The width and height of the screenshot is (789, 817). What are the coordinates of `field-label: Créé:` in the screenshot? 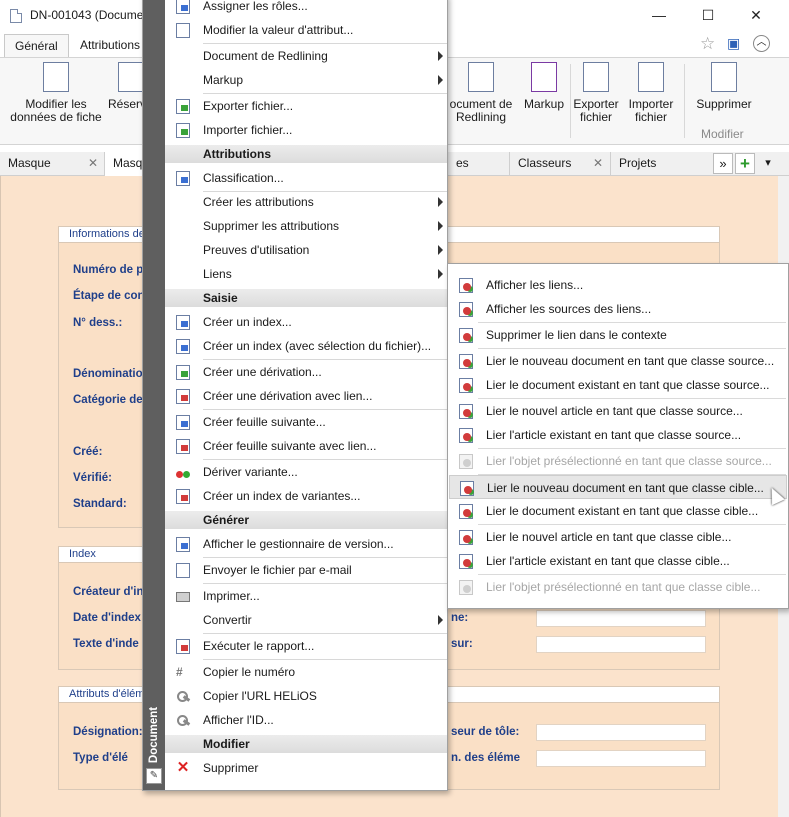 It's located at (88, 452).